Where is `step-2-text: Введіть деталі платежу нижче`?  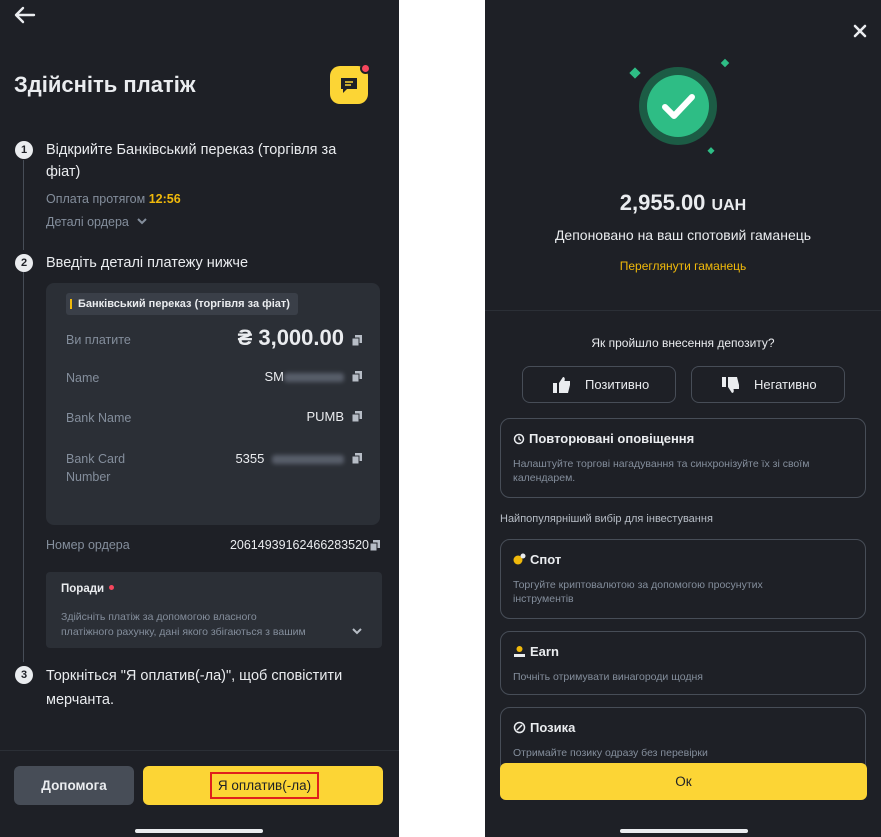 step-2-text: Введіть деталі платежу нижче is located at coordinates (147, 263).